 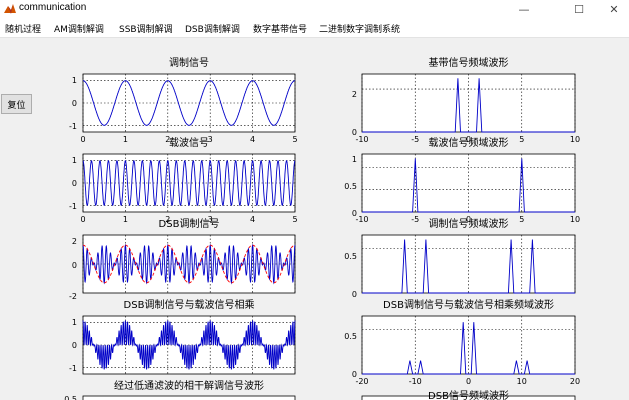 I want to click on plot-title: 载波信号频域波形, so click(x=469, y=142).